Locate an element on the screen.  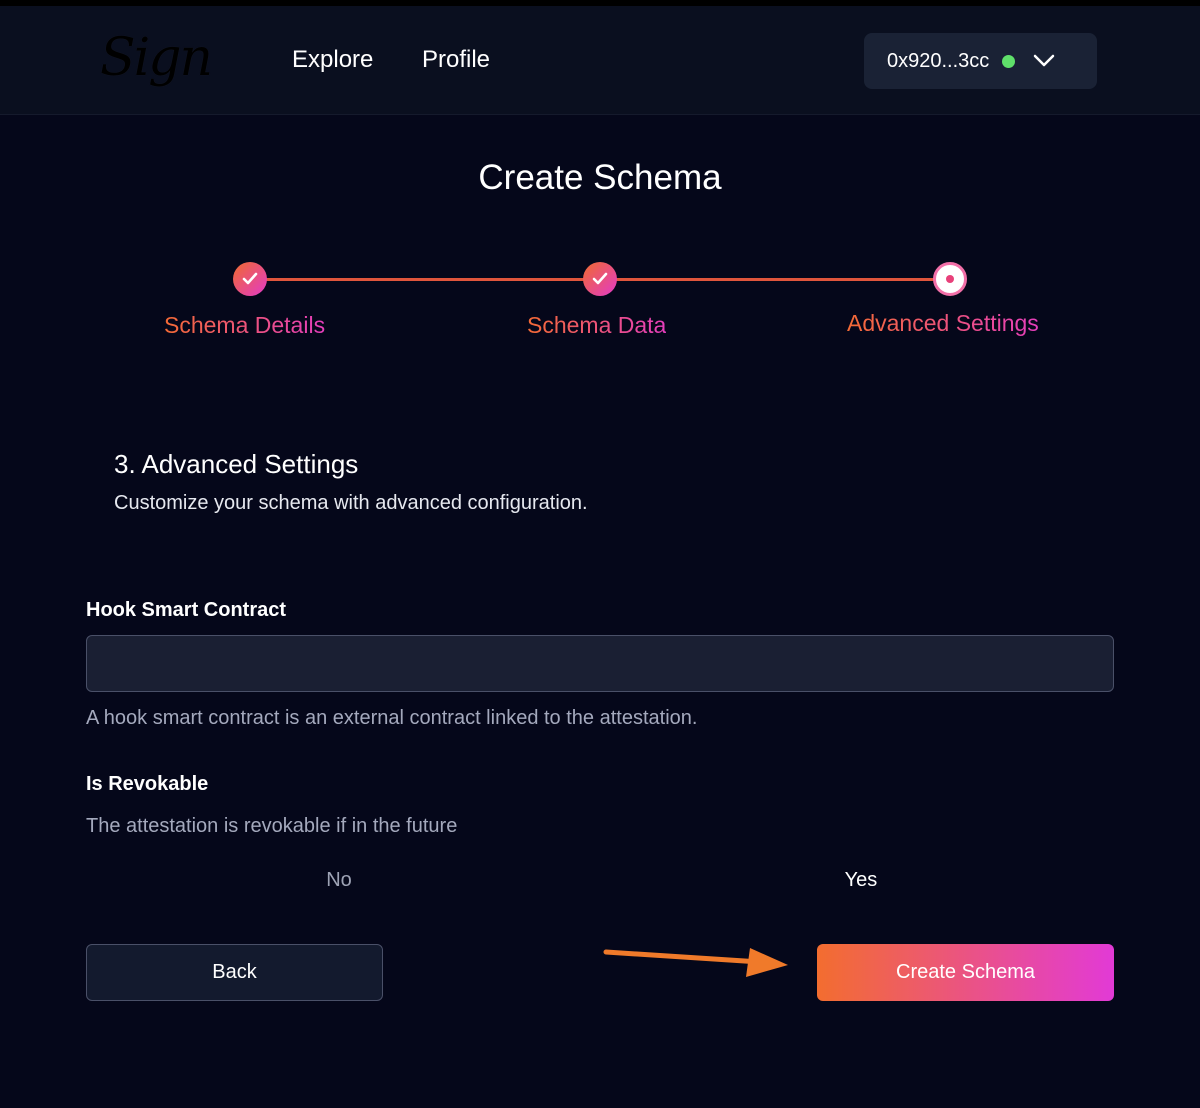
back-button: Back is located at coordinates (234, 972).